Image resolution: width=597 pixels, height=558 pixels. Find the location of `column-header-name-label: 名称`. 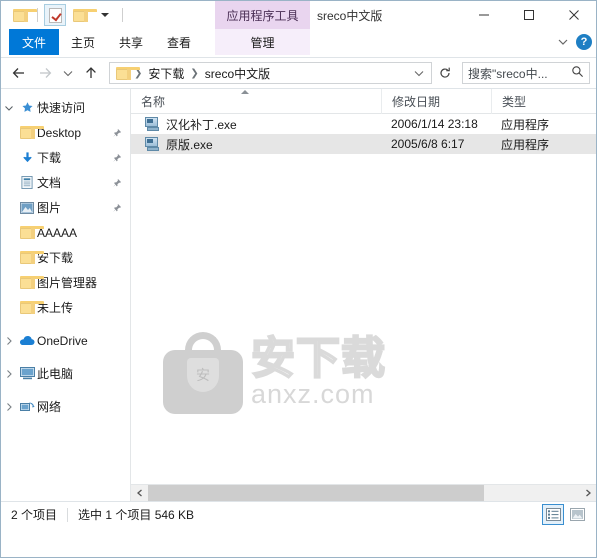

column-header-name-label: 名称 is located at coordinates (153, 101).